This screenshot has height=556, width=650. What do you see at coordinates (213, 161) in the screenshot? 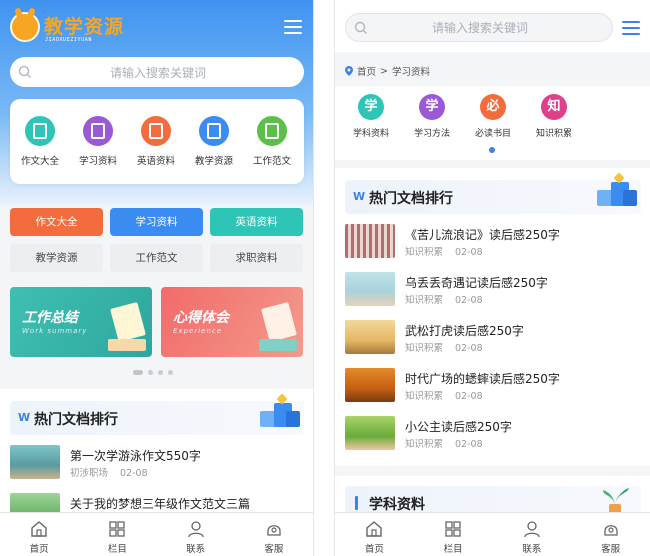
I see `category-label: 教学资源` at bounding box center [213, 161].